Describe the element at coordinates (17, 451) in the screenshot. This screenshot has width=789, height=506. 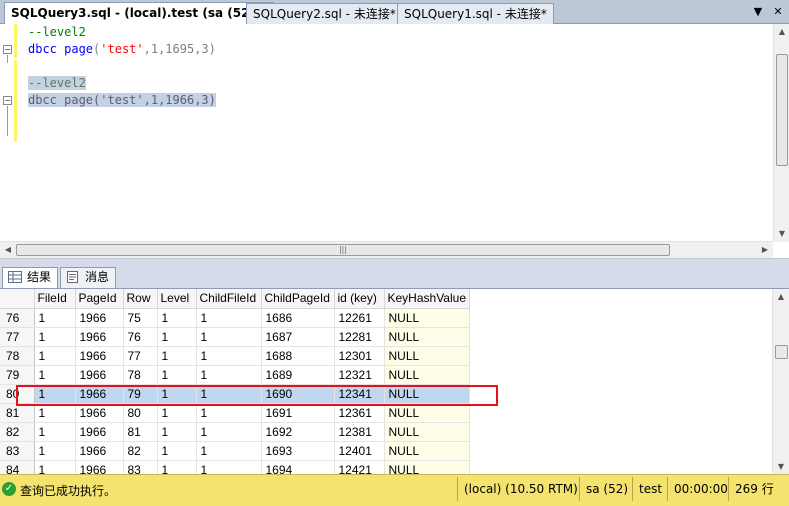
I see `row-number-cell: 83` at that location.